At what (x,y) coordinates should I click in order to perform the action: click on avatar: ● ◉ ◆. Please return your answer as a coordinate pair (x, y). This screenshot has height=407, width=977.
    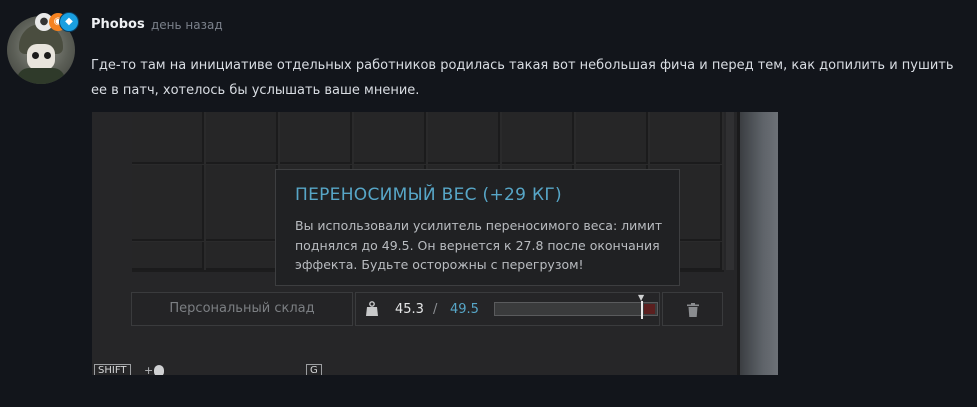
    Looking at the image, I should click on (43, 48).